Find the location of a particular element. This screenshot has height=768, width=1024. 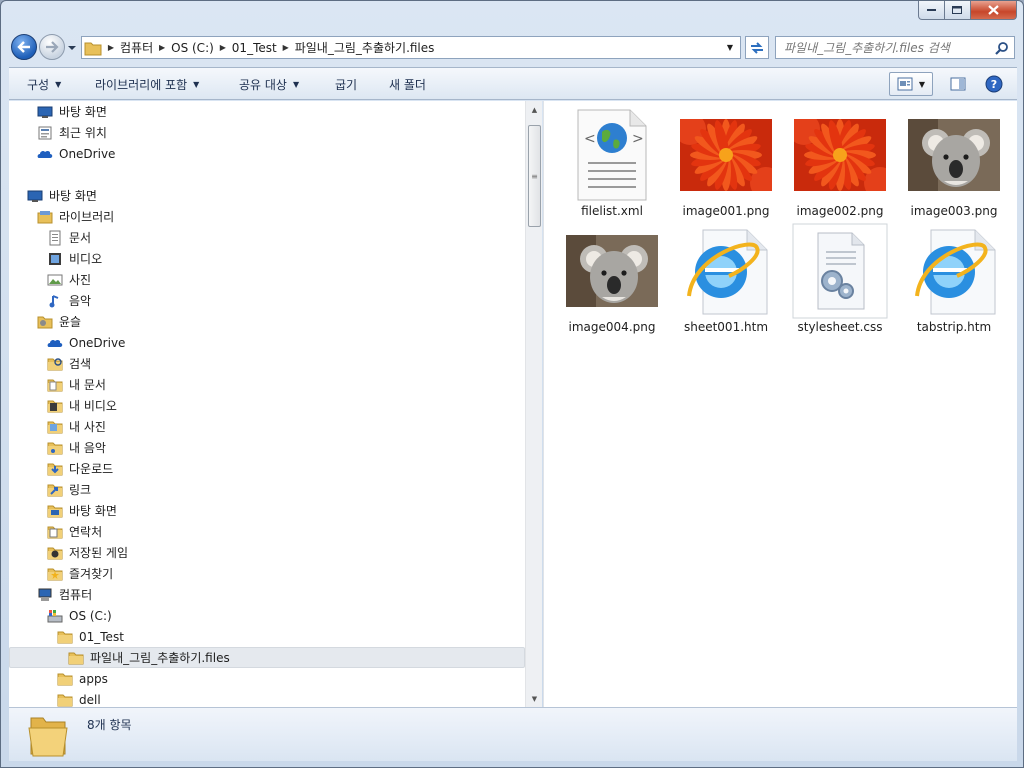

nav-item-label: 바탕 화면 is located at coordinates (83, 112).